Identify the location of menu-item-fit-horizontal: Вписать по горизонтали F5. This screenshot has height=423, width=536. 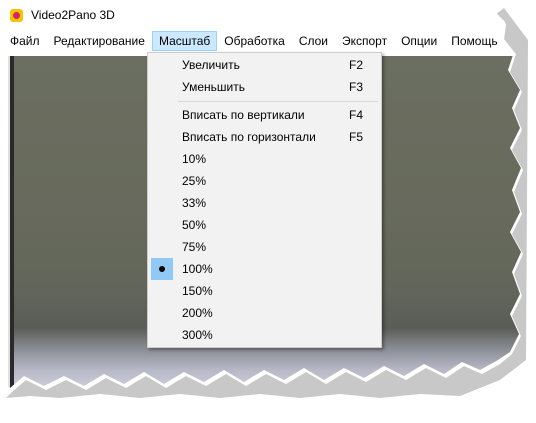
(264, 137).